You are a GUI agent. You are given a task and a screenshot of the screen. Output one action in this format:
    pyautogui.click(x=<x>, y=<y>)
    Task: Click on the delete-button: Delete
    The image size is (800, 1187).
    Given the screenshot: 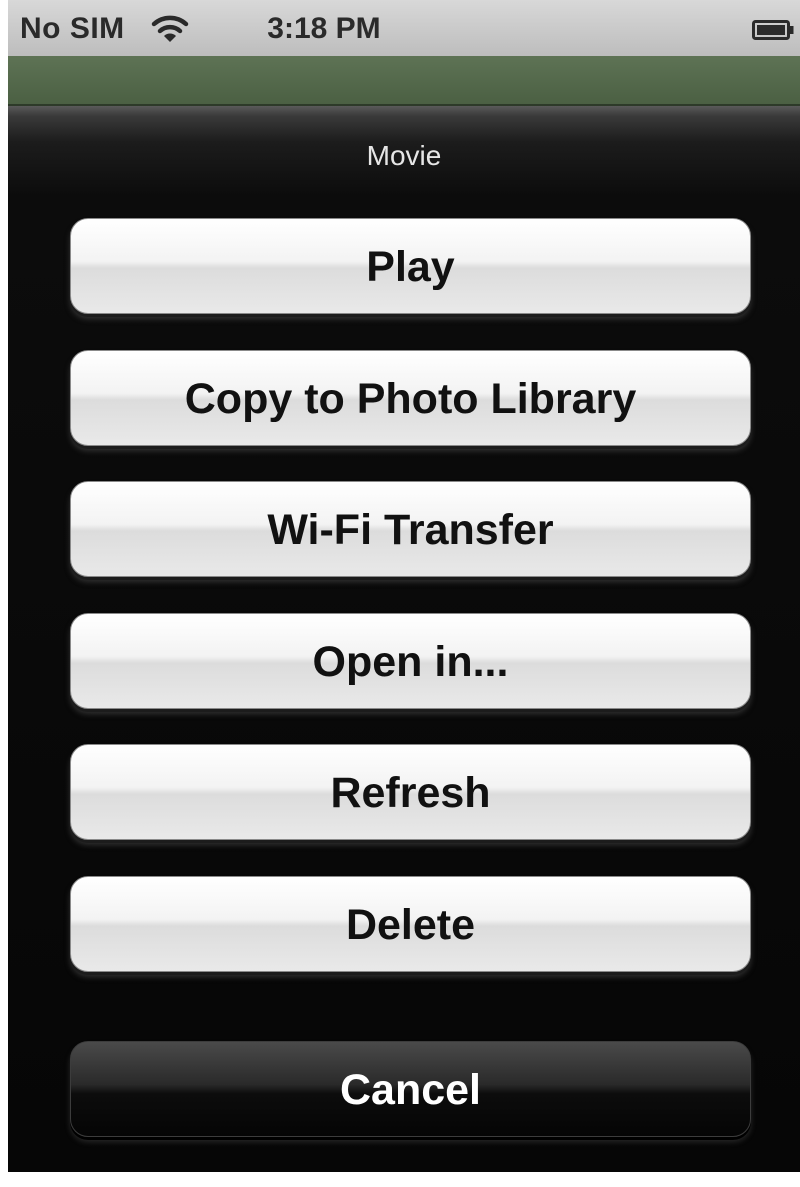 What is the action you would take?
    pyautogui.click(x=410, y=924)
    